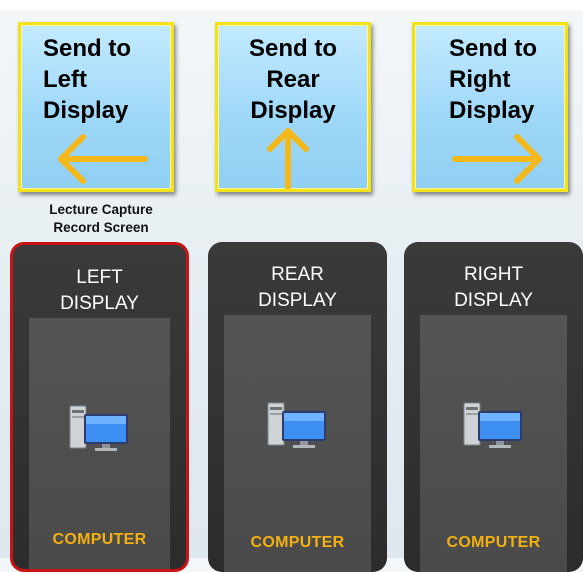  I want to click on send-right-label: Send to Right Display, so click(493, 79).